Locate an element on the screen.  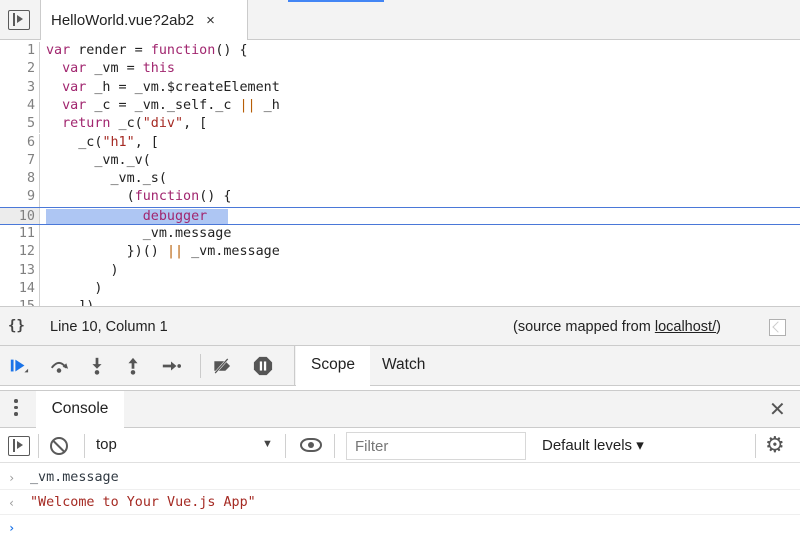
toggle-sidebar-icon is located at coordinates (19, 446).